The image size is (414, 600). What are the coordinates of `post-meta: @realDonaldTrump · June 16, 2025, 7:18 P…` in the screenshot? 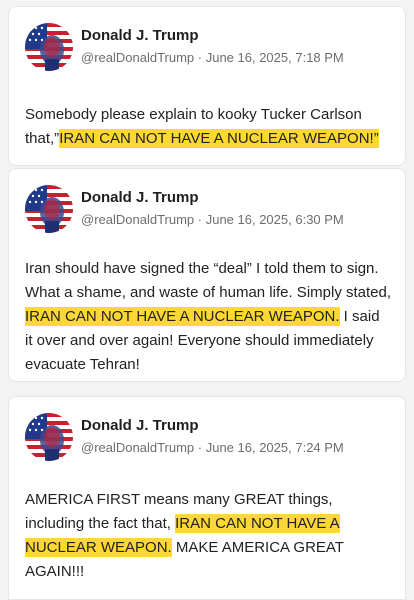 It's located at (212, 57).